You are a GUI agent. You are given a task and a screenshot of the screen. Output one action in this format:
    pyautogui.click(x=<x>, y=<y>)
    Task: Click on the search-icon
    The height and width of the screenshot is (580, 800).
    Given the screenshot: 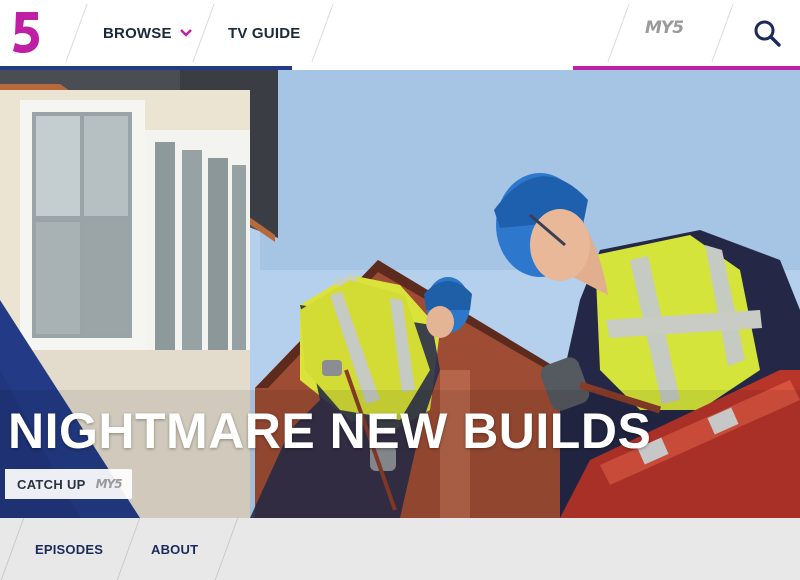 What is the action you would take?
    pyautogui.click(x=767, y=33)
    